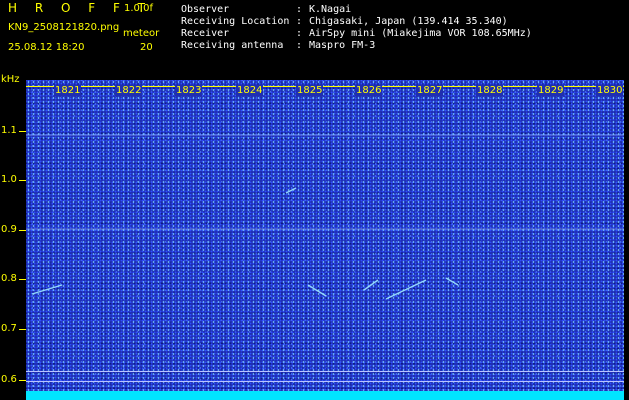 This screenshot has height=400, width=629. I want to click on info-value-antenna: Maspro FM-3, so click(342, 45).